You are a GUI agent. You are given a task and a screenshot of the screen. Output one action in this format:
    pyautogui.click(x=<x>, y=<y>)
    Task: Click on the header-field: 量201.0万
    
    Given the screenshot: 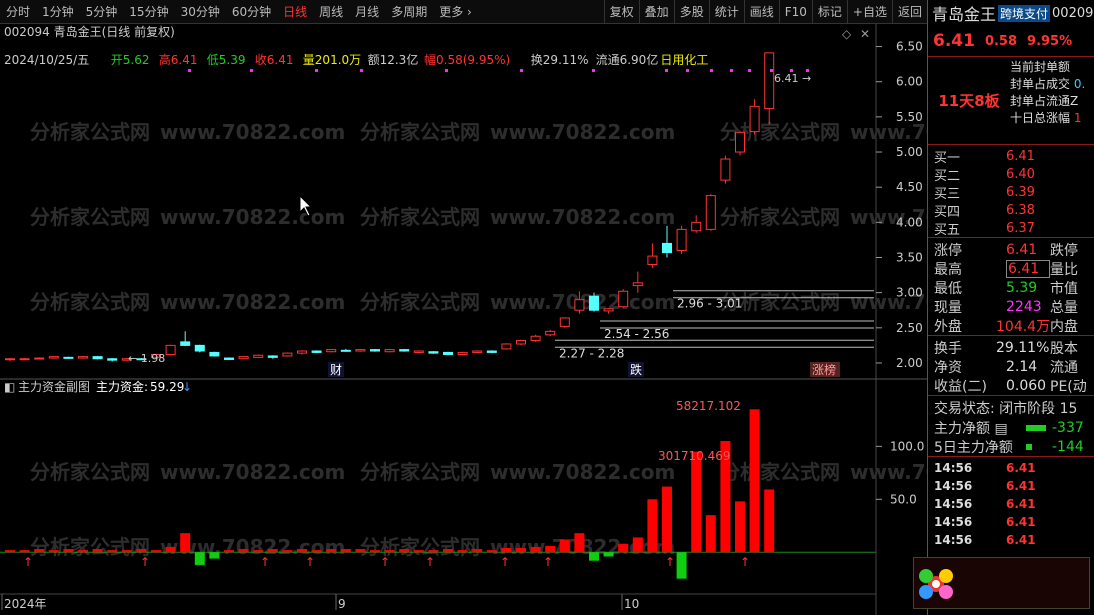 What is the action you would take?
    pyautogui.click(x=332, y=60)
    